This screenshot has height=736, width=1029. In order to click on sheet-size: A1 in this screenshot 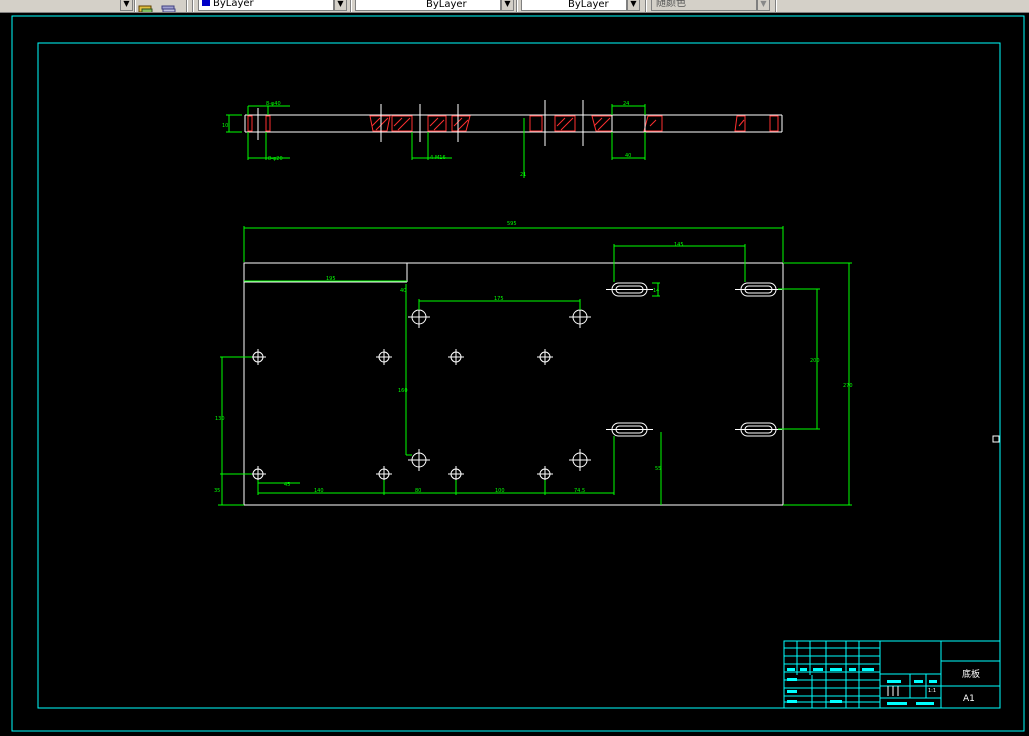, I will do `click(969, 699)`.